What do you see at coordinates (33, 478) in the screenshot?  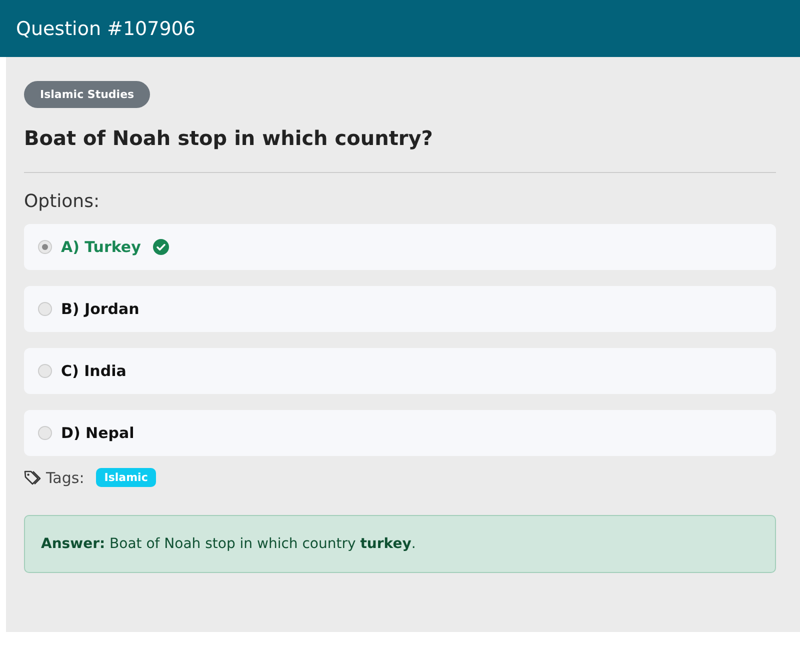 I see `tags-icon` at bounding box center [33, 478].